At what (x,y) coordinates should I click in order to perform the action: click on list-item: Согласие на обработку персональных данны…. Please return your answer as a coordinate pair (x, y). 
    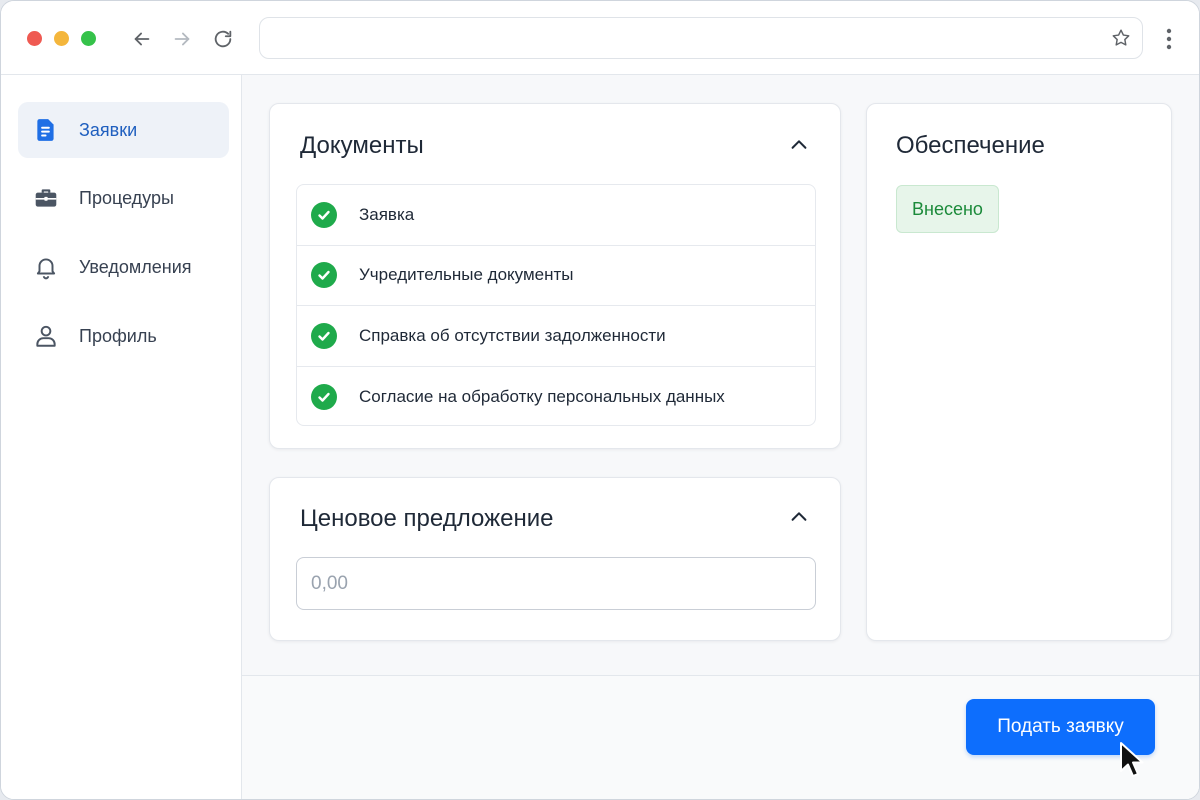
    Looking at the image, I should click on (556, 396).